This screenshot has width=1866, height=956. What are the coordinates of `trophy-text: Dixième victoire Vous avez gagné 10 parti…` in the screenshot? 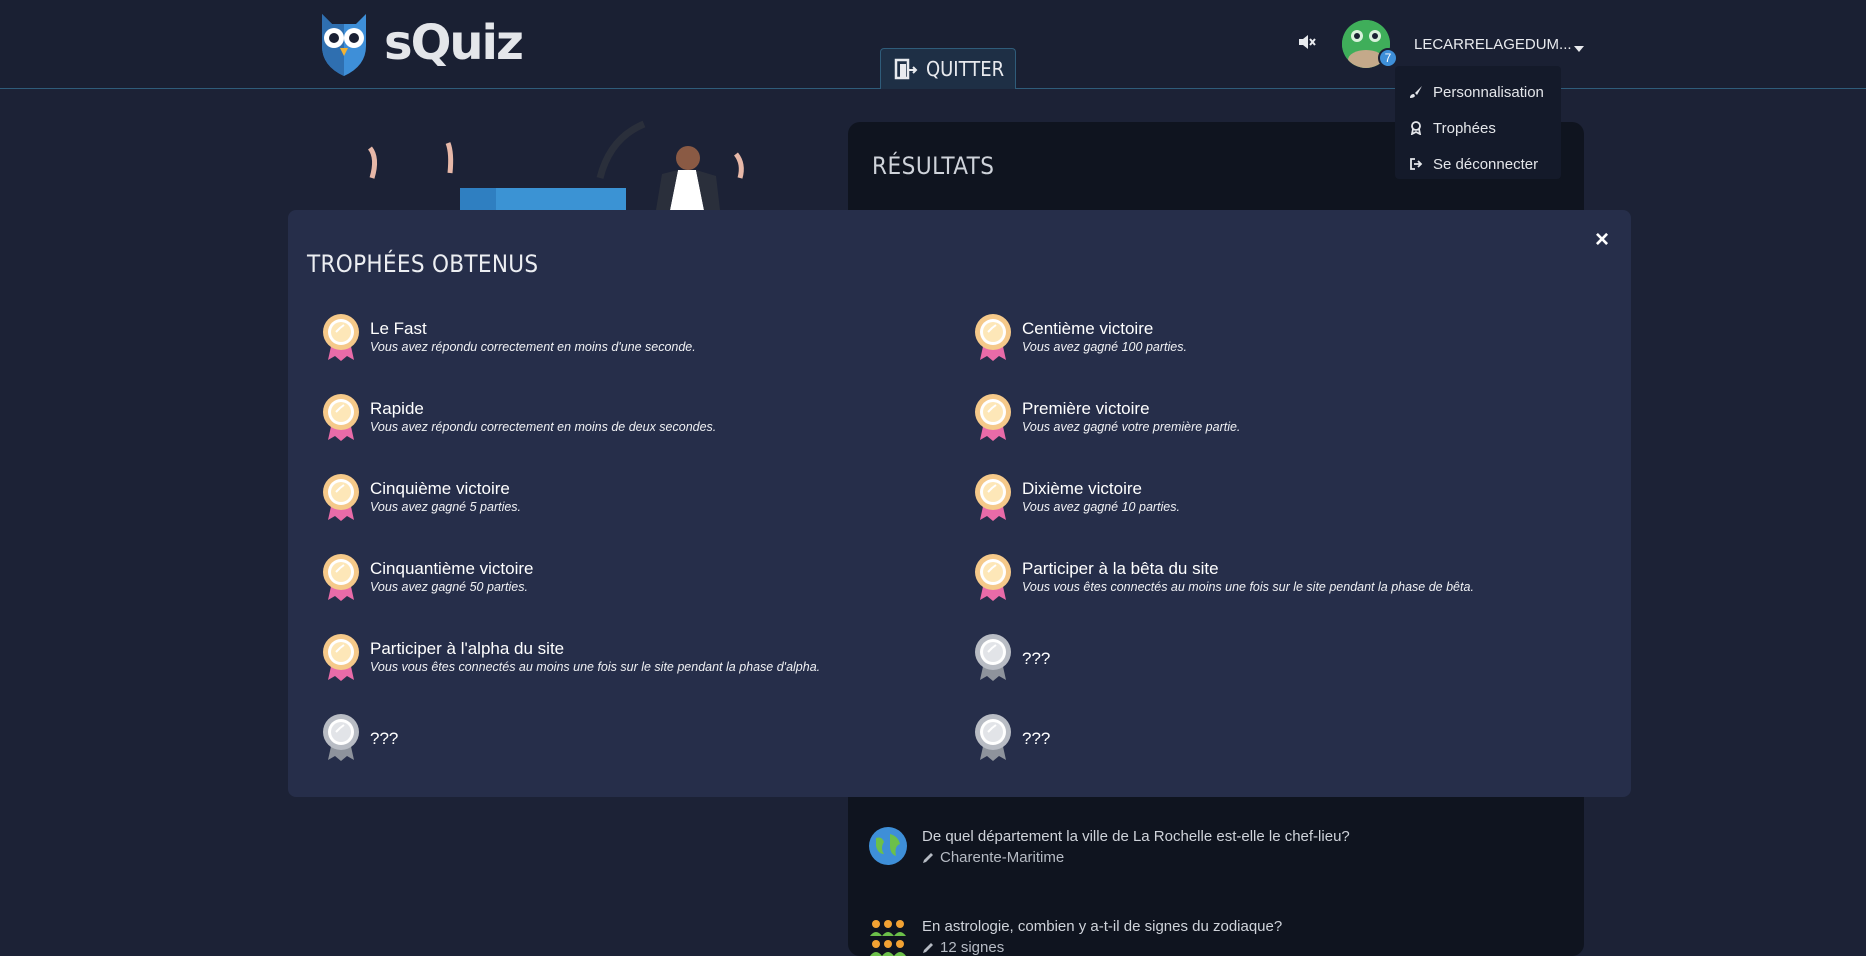 It's located at (1101, 494).